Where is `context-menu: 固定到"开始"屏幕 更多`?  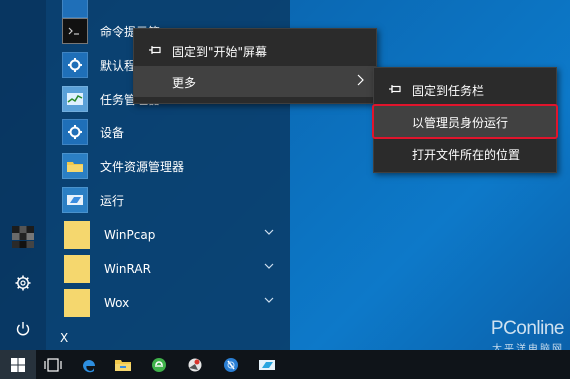 context-menu: 固定到"开始"屏幕 更多 is located at coordinates (255, 66).